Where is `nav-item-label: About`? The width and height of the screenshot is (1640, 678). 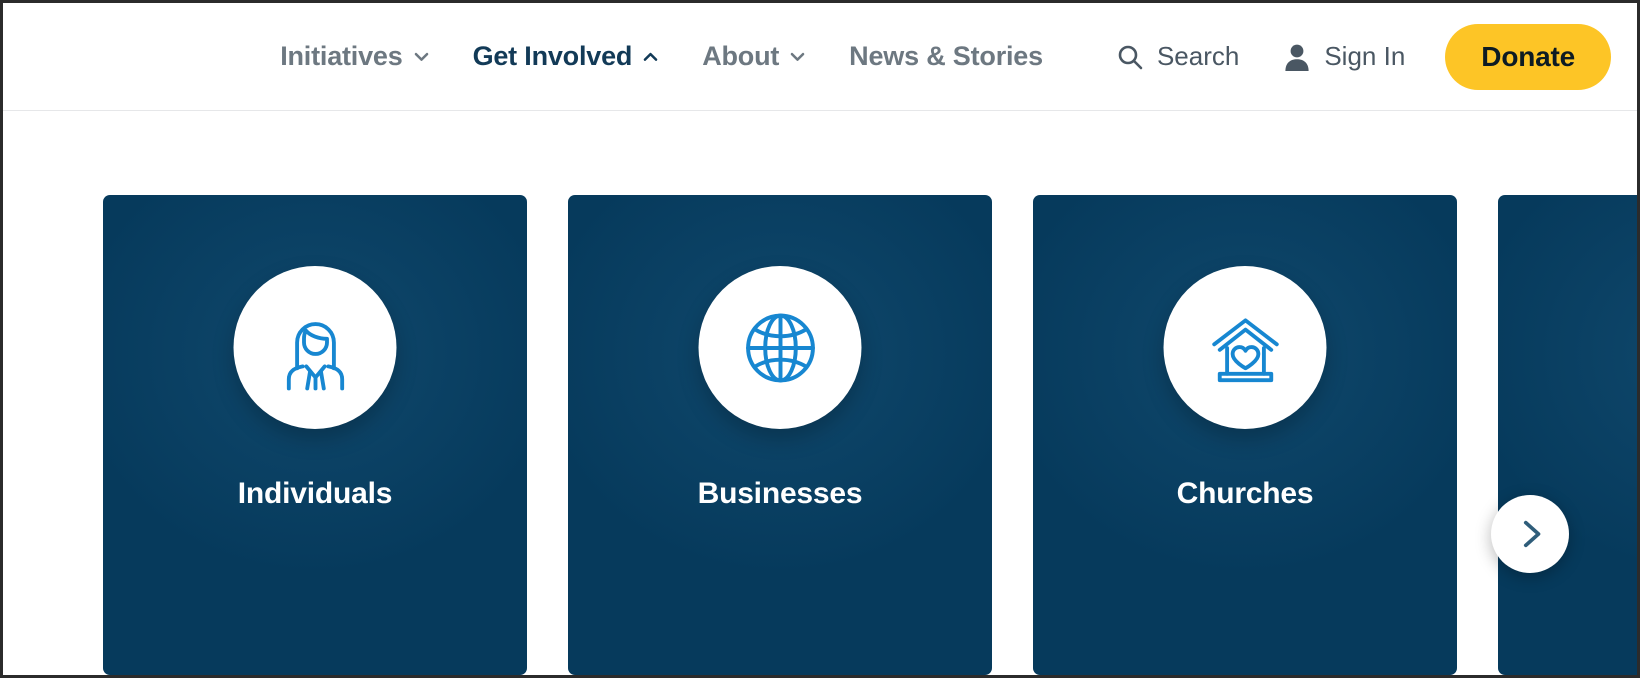 nav-item-label: About is located at coordinates (741, 56).